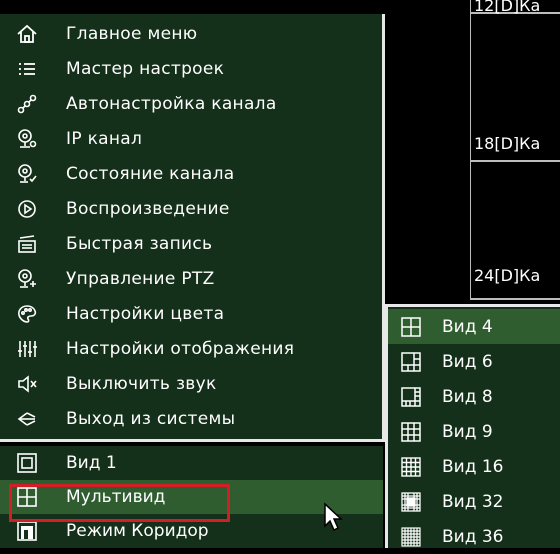 The width and height of the screenshot is (560, 554). I want to click on menu-item-label: Воспроизведение, so click(148, 208).